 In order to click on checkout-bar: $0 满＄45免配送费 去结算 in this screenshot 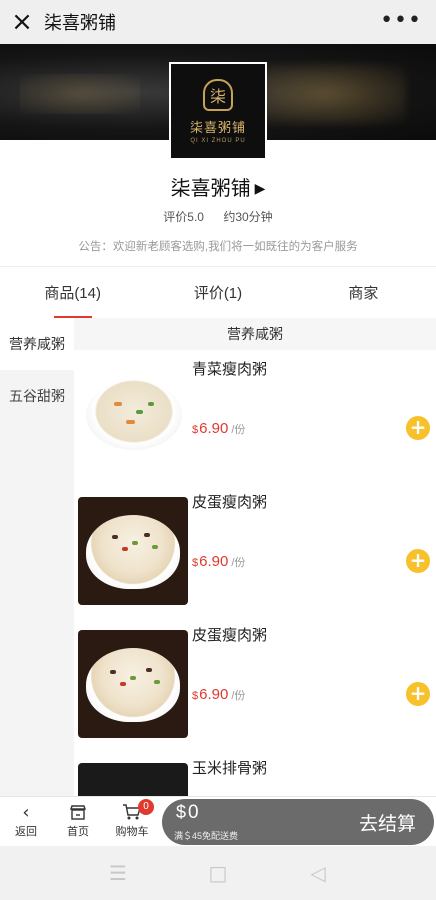, I will do `click(298, 822)`.